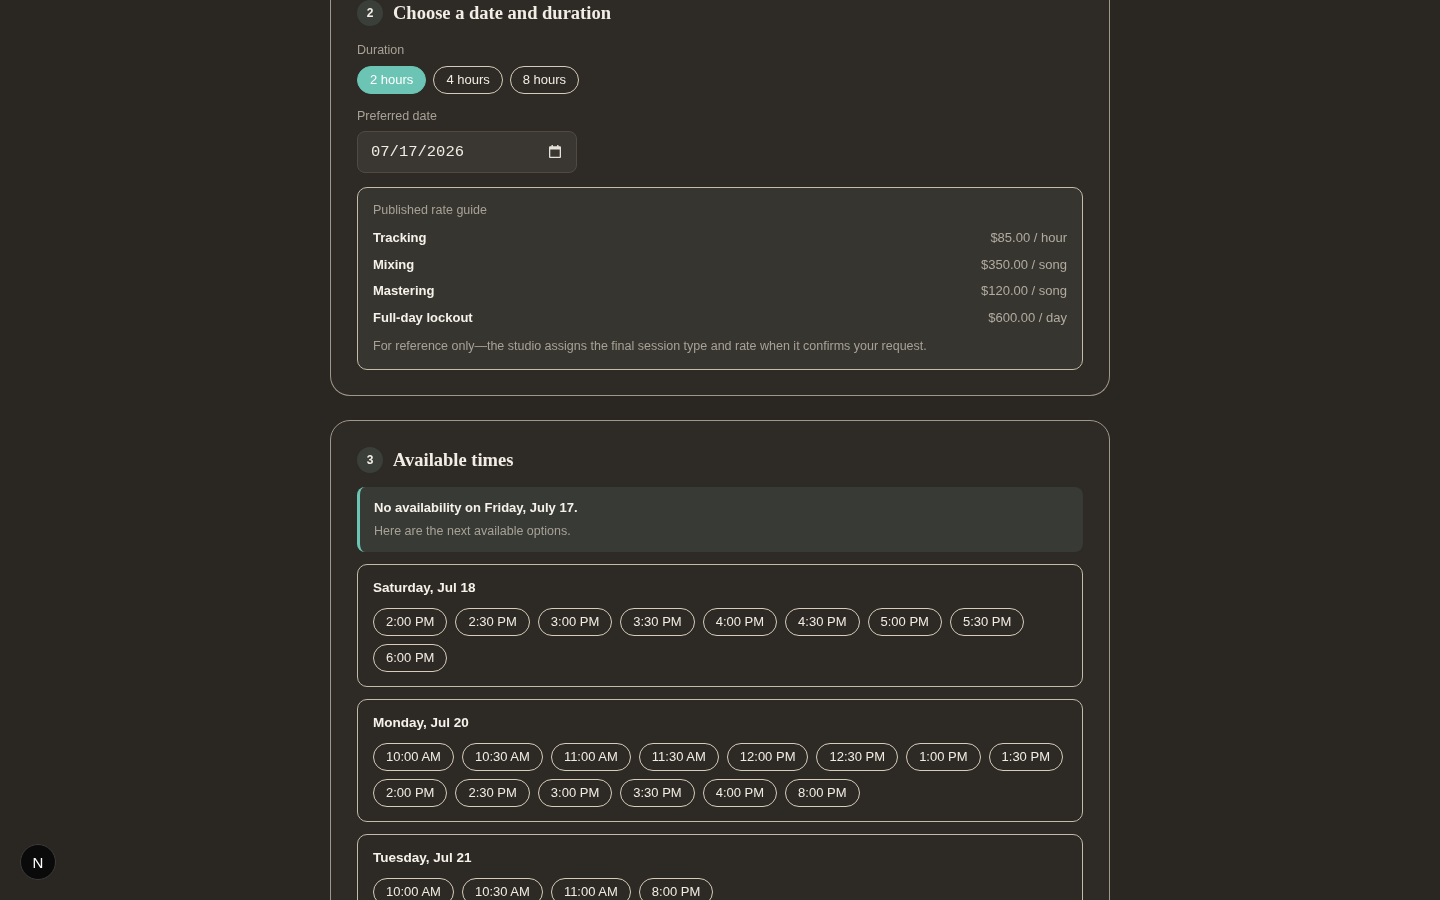 The height and width of the screenshot is (900, 1440). What do you see at coordinates (1023, 264) in the screenshot?
I see `rate-price: $350.00 / song` at bounding box center [1023, 264].